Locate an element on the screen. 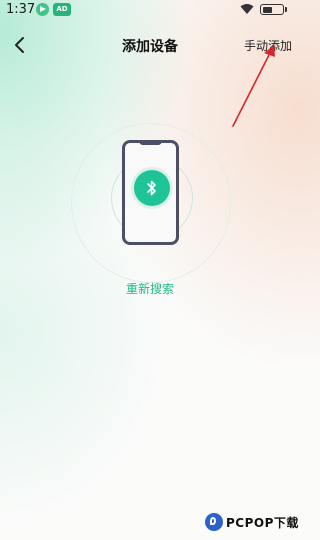 The image size is (320, 540). pcpop-logo-icon is located at coordinates (214, 522).